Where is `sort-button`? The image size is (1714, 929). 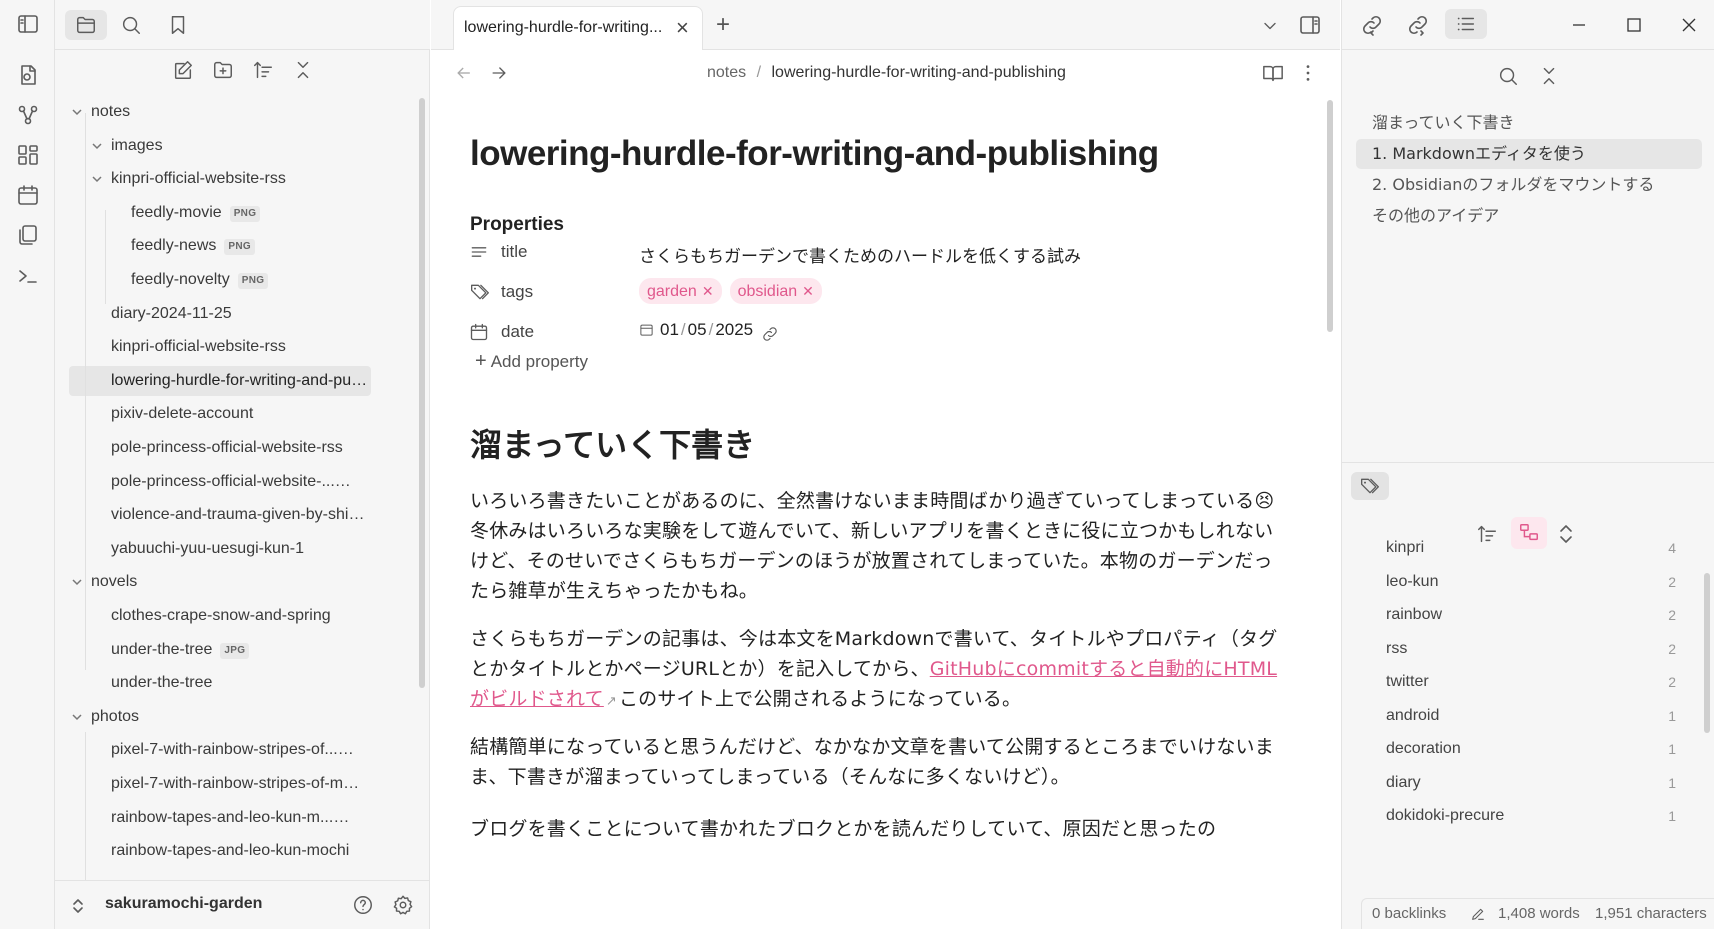 sort-button is located at coordinates (263, 70).